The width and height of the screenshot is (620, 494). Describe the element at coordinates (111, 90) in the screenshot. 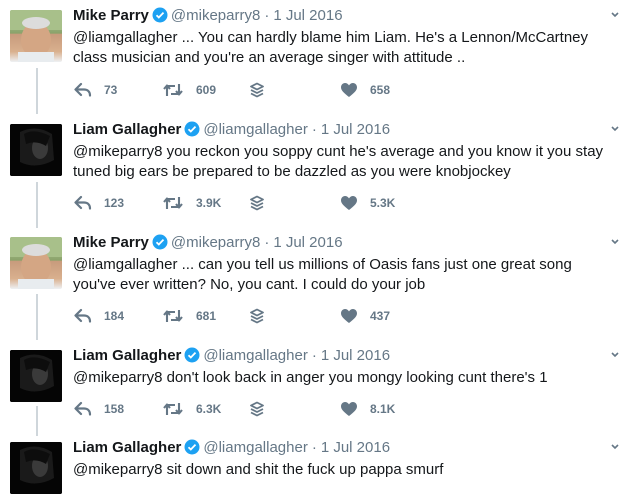

I see `reply-count: 73` at that location.